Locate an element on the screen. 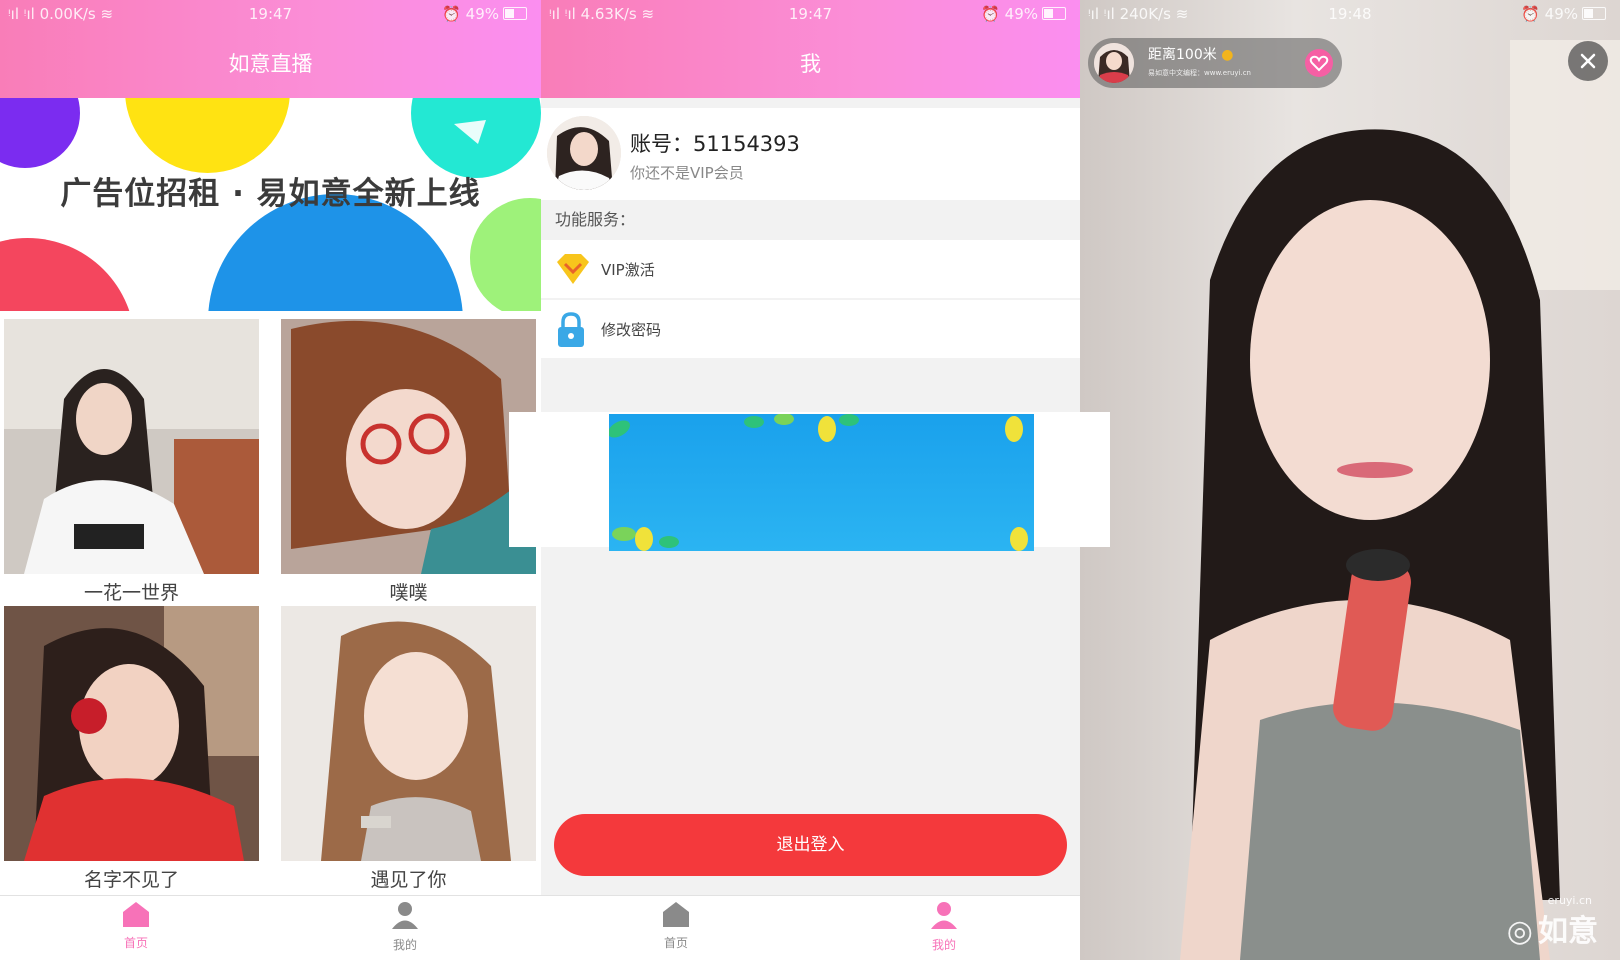 Image resolution: width=1620 pixels, height=960 pixels. streamer-card: 遇见了你 is located at coordinates (408, 749).